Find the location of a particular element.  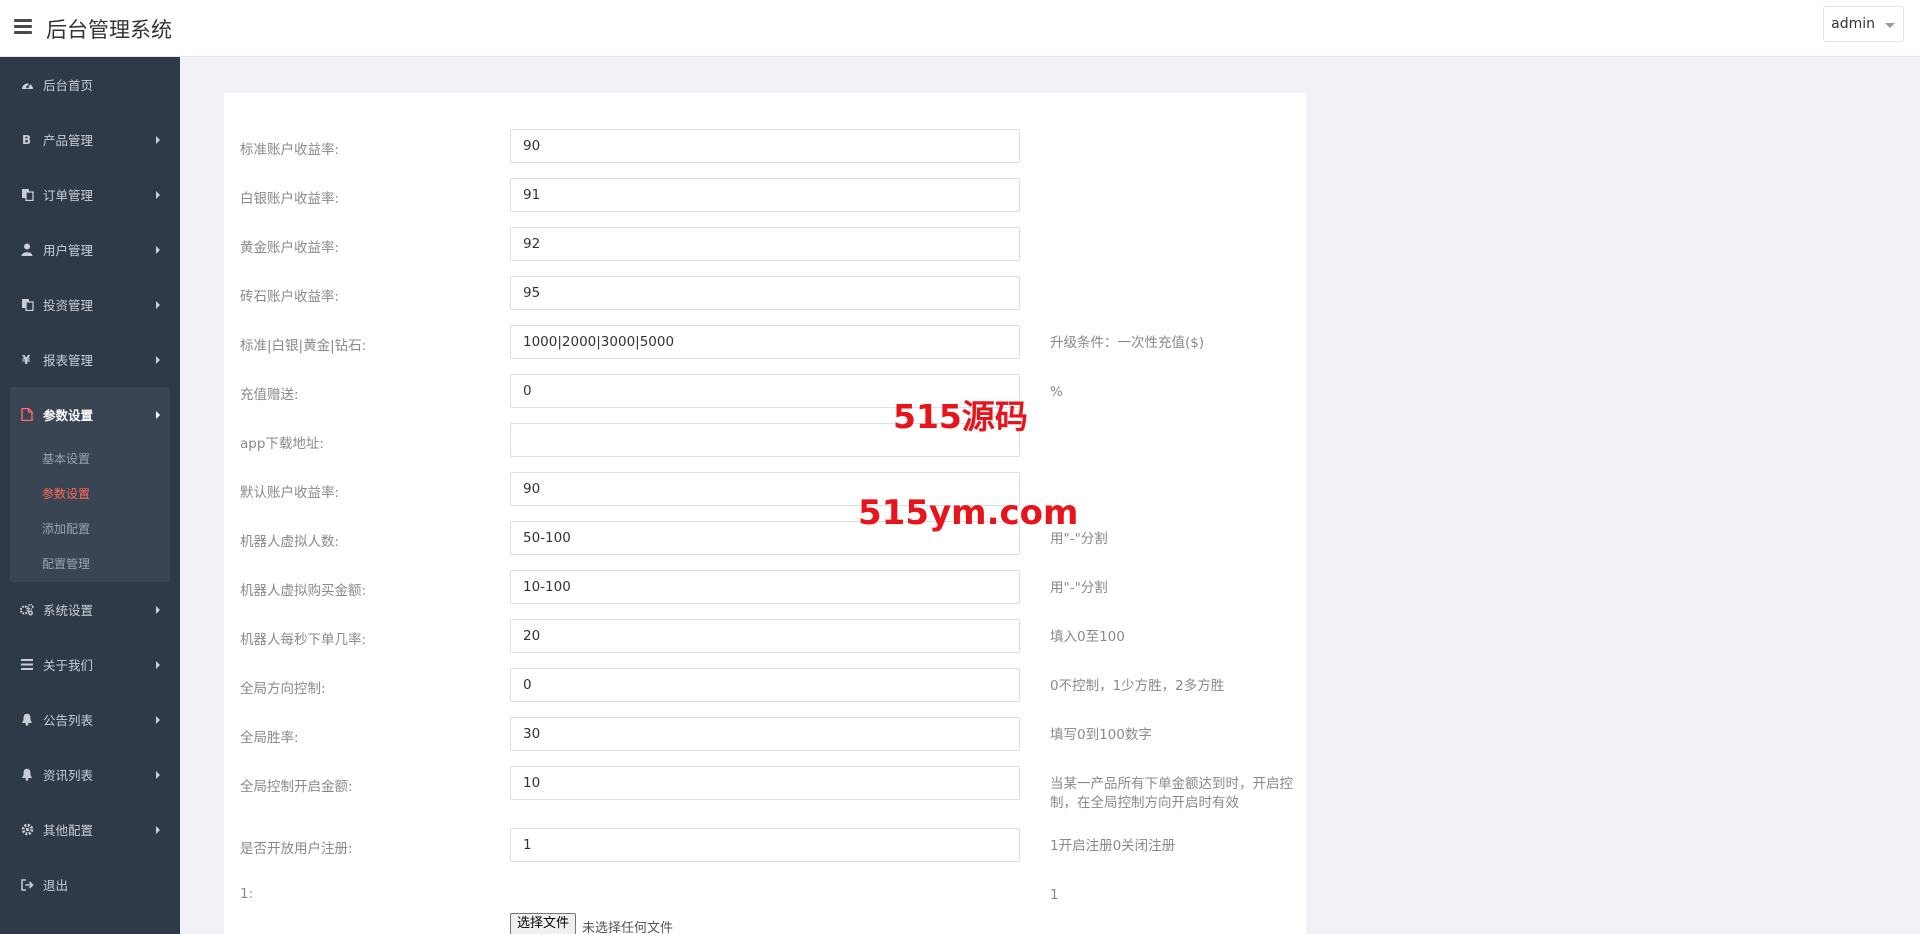

form-label: 默认账户收益率: is located at coordinates (290, 493).